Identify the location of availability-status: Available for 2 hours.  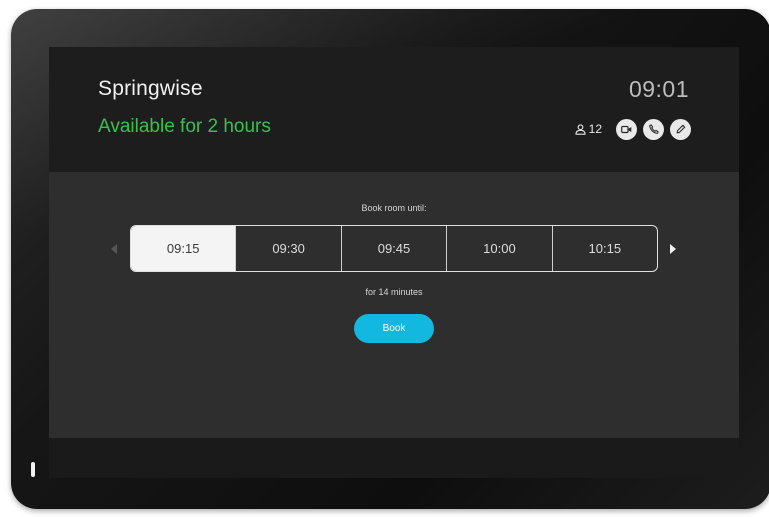
(184, 126).